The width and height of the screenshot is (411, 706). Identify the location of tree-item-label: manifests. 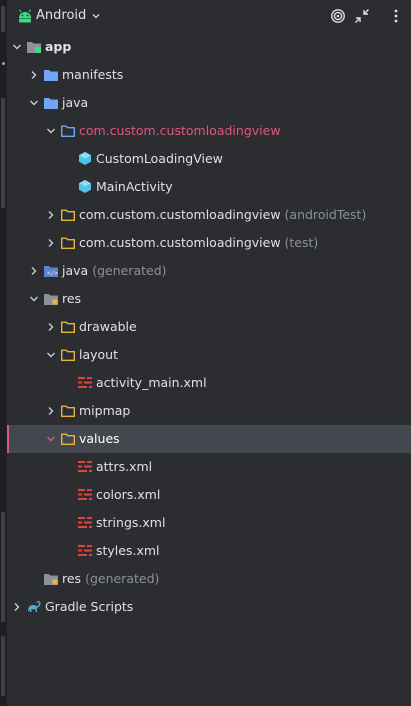
(93, 74).